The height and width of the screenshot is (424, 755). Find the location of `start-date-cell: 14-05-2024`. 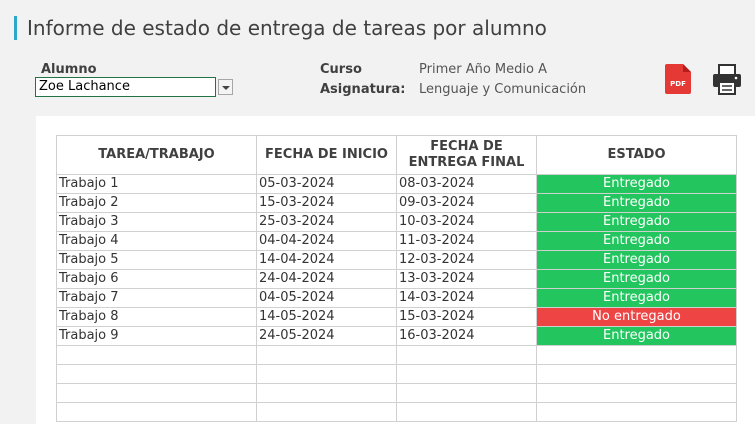

start-date-cell: 14-05-2024 is located at coordinates (326, 317).